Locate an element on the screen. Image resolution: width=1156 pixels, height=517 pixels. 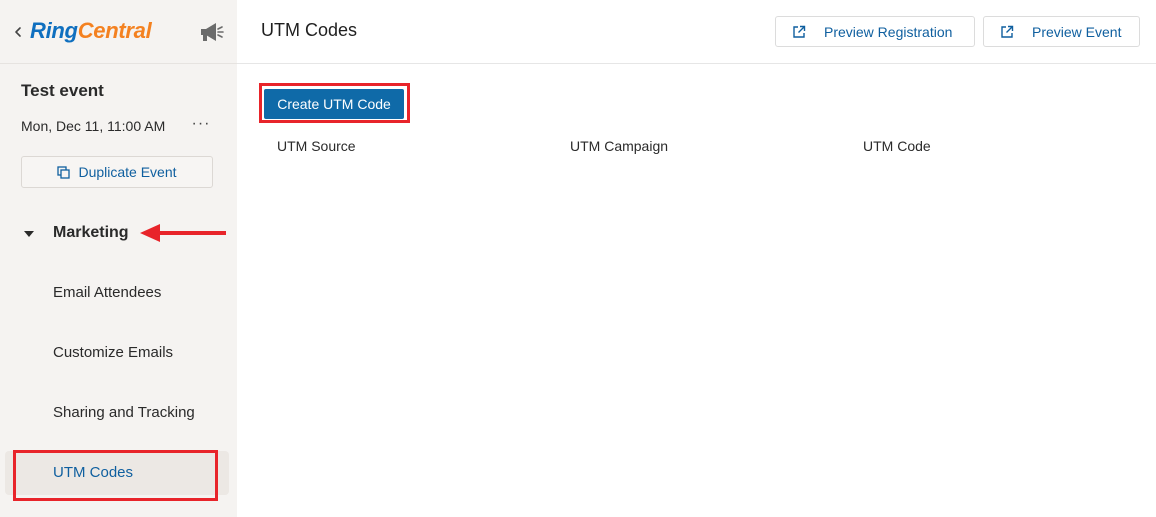
preview-event-label: Preview Event is located at coordinates (1077, 31).